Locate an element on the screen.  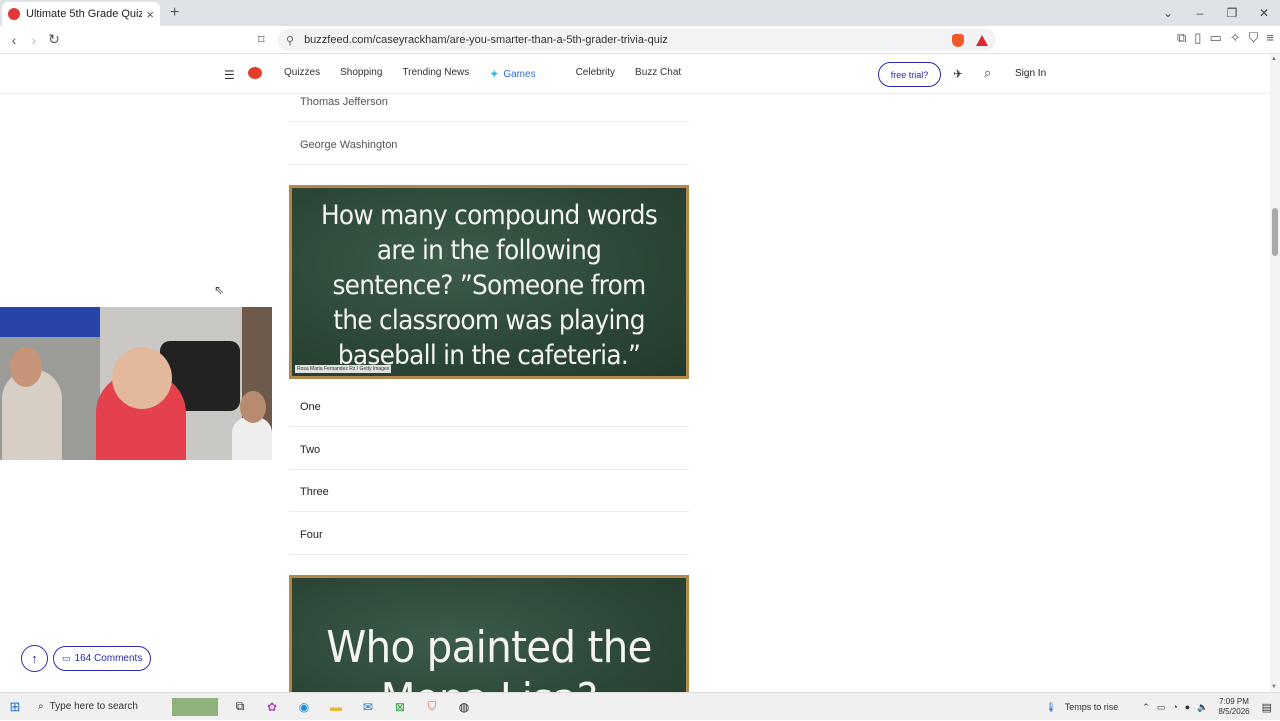
reload-icon: ↻ is located at coordinates (54, 39).